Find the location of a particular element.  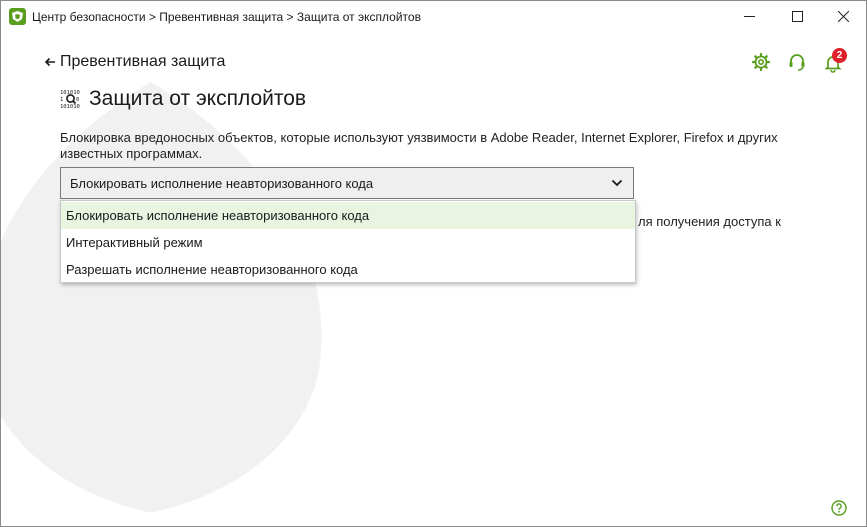

arrow-left-icon is located at coordinates (49, 62).